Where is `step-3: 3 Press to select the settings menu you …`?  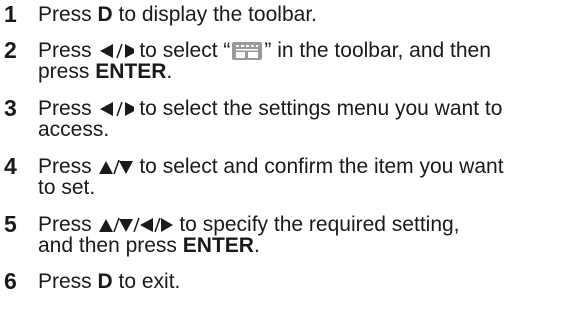
step-3: 3 Press to select the settings menu you … is located at coordinates (288, 118).